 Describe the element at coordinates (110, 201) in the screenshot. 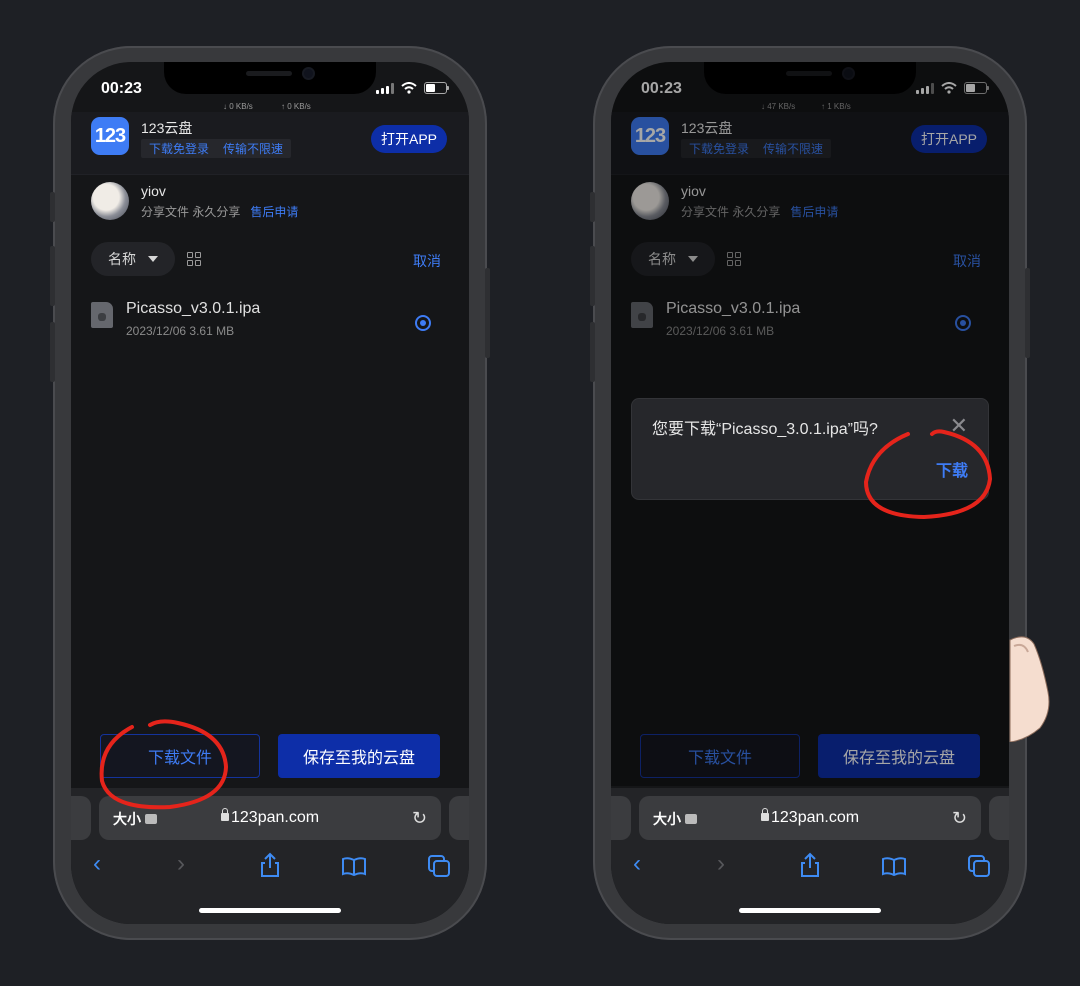

I see `avatar` at that location.